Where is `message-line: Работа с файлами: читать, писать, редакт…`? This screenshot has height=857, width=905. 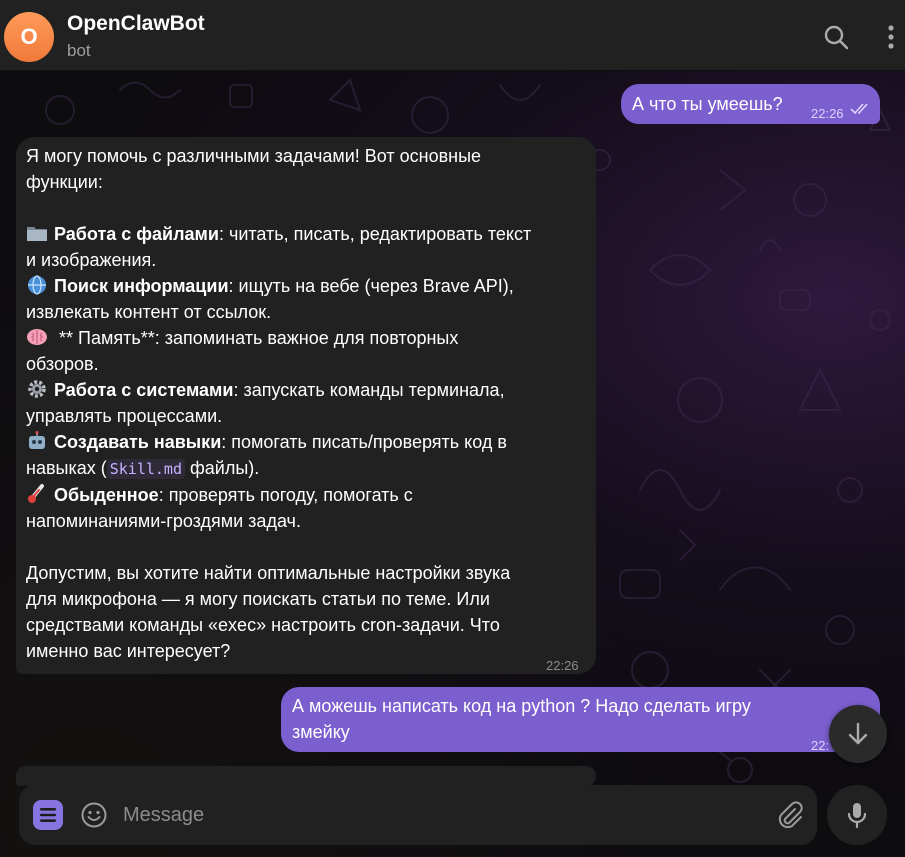
message-line: Работа с файлами: читать, писать, редакт… is located at coordinates (306, 234).